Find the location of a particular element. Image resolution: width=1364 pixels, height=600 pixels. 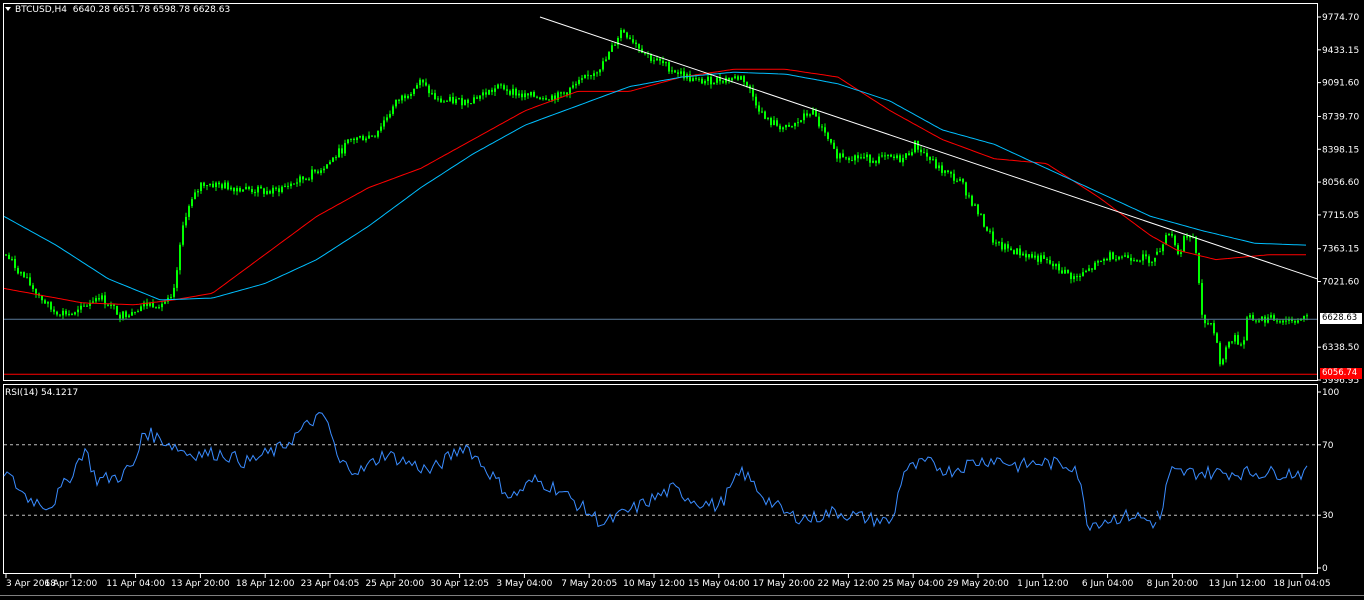

dropdown-caret-icon is located at coordinates (8, 8).